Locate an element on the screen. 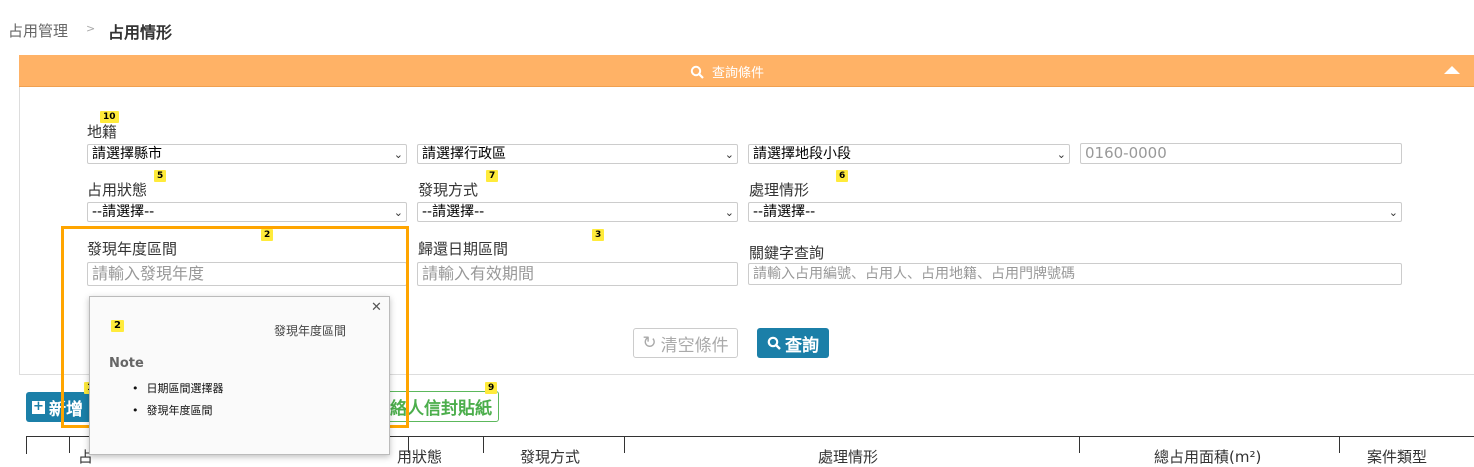 The width and height of the screenshot is (1474, 467). district-select-value: 請選擇行政區 is located at coordinates (464, 154).